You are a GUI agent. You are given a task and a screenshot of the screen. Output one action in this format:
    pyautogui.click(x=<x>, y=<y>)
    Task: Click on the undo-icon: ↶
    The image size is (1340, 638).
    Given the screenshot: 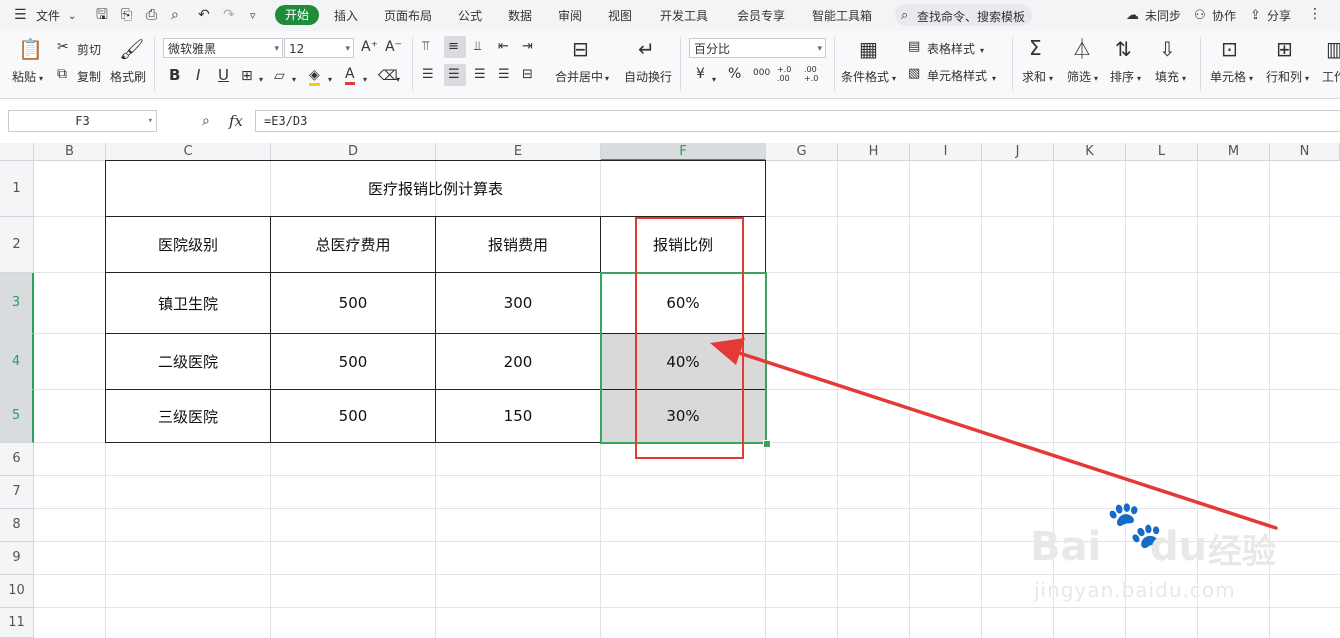 What is the action you would take?
    pyautogui.click(x=204, y=15)
    